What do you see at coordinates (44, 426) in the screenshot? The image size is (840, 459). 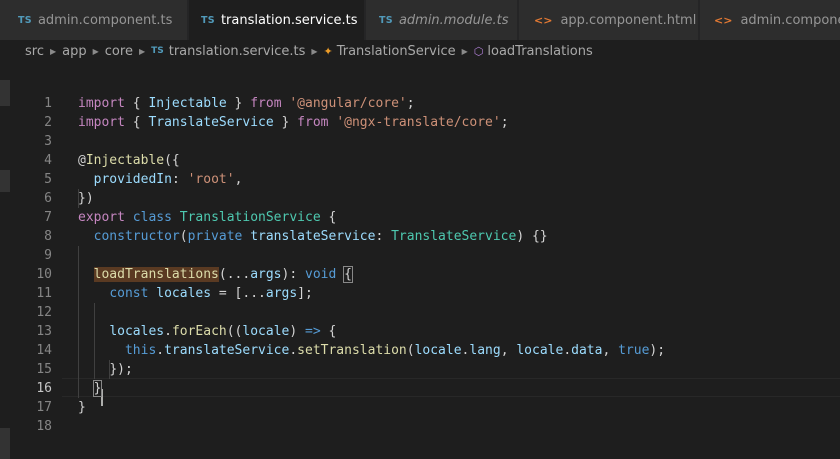 I see `line-number: 18` at bounding box center [44, 426].